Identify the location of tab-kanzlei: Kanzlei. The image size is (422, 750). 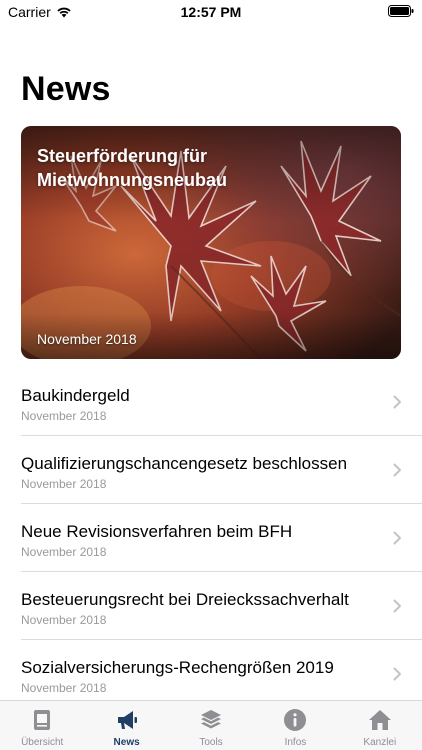
(380, 725).